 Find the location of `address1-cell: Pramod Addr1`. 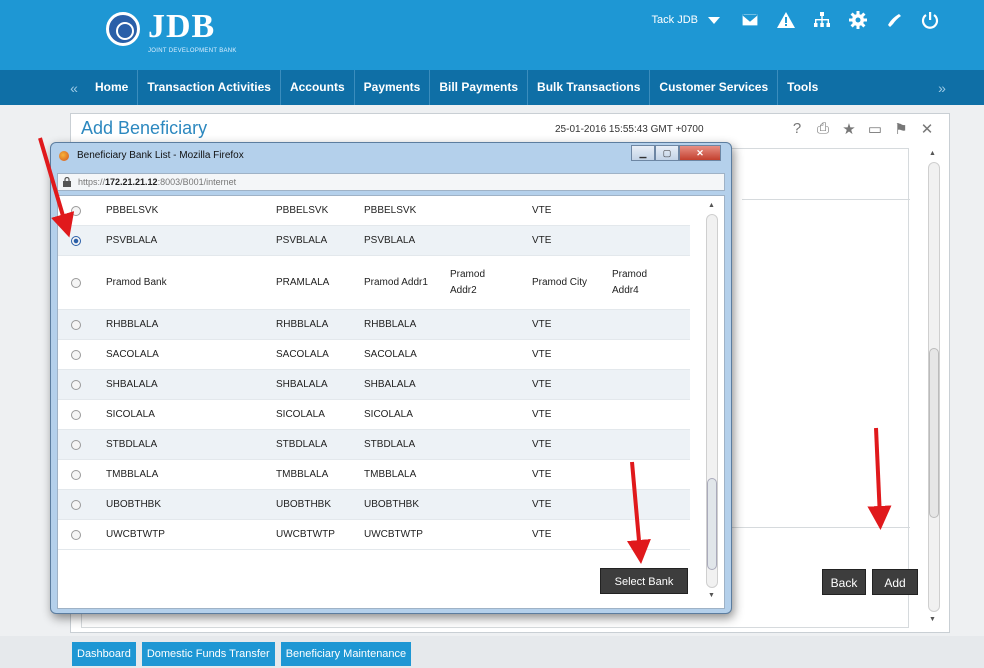

address1-cell: Pramod Addr1 is located at coordinates (396, 282).